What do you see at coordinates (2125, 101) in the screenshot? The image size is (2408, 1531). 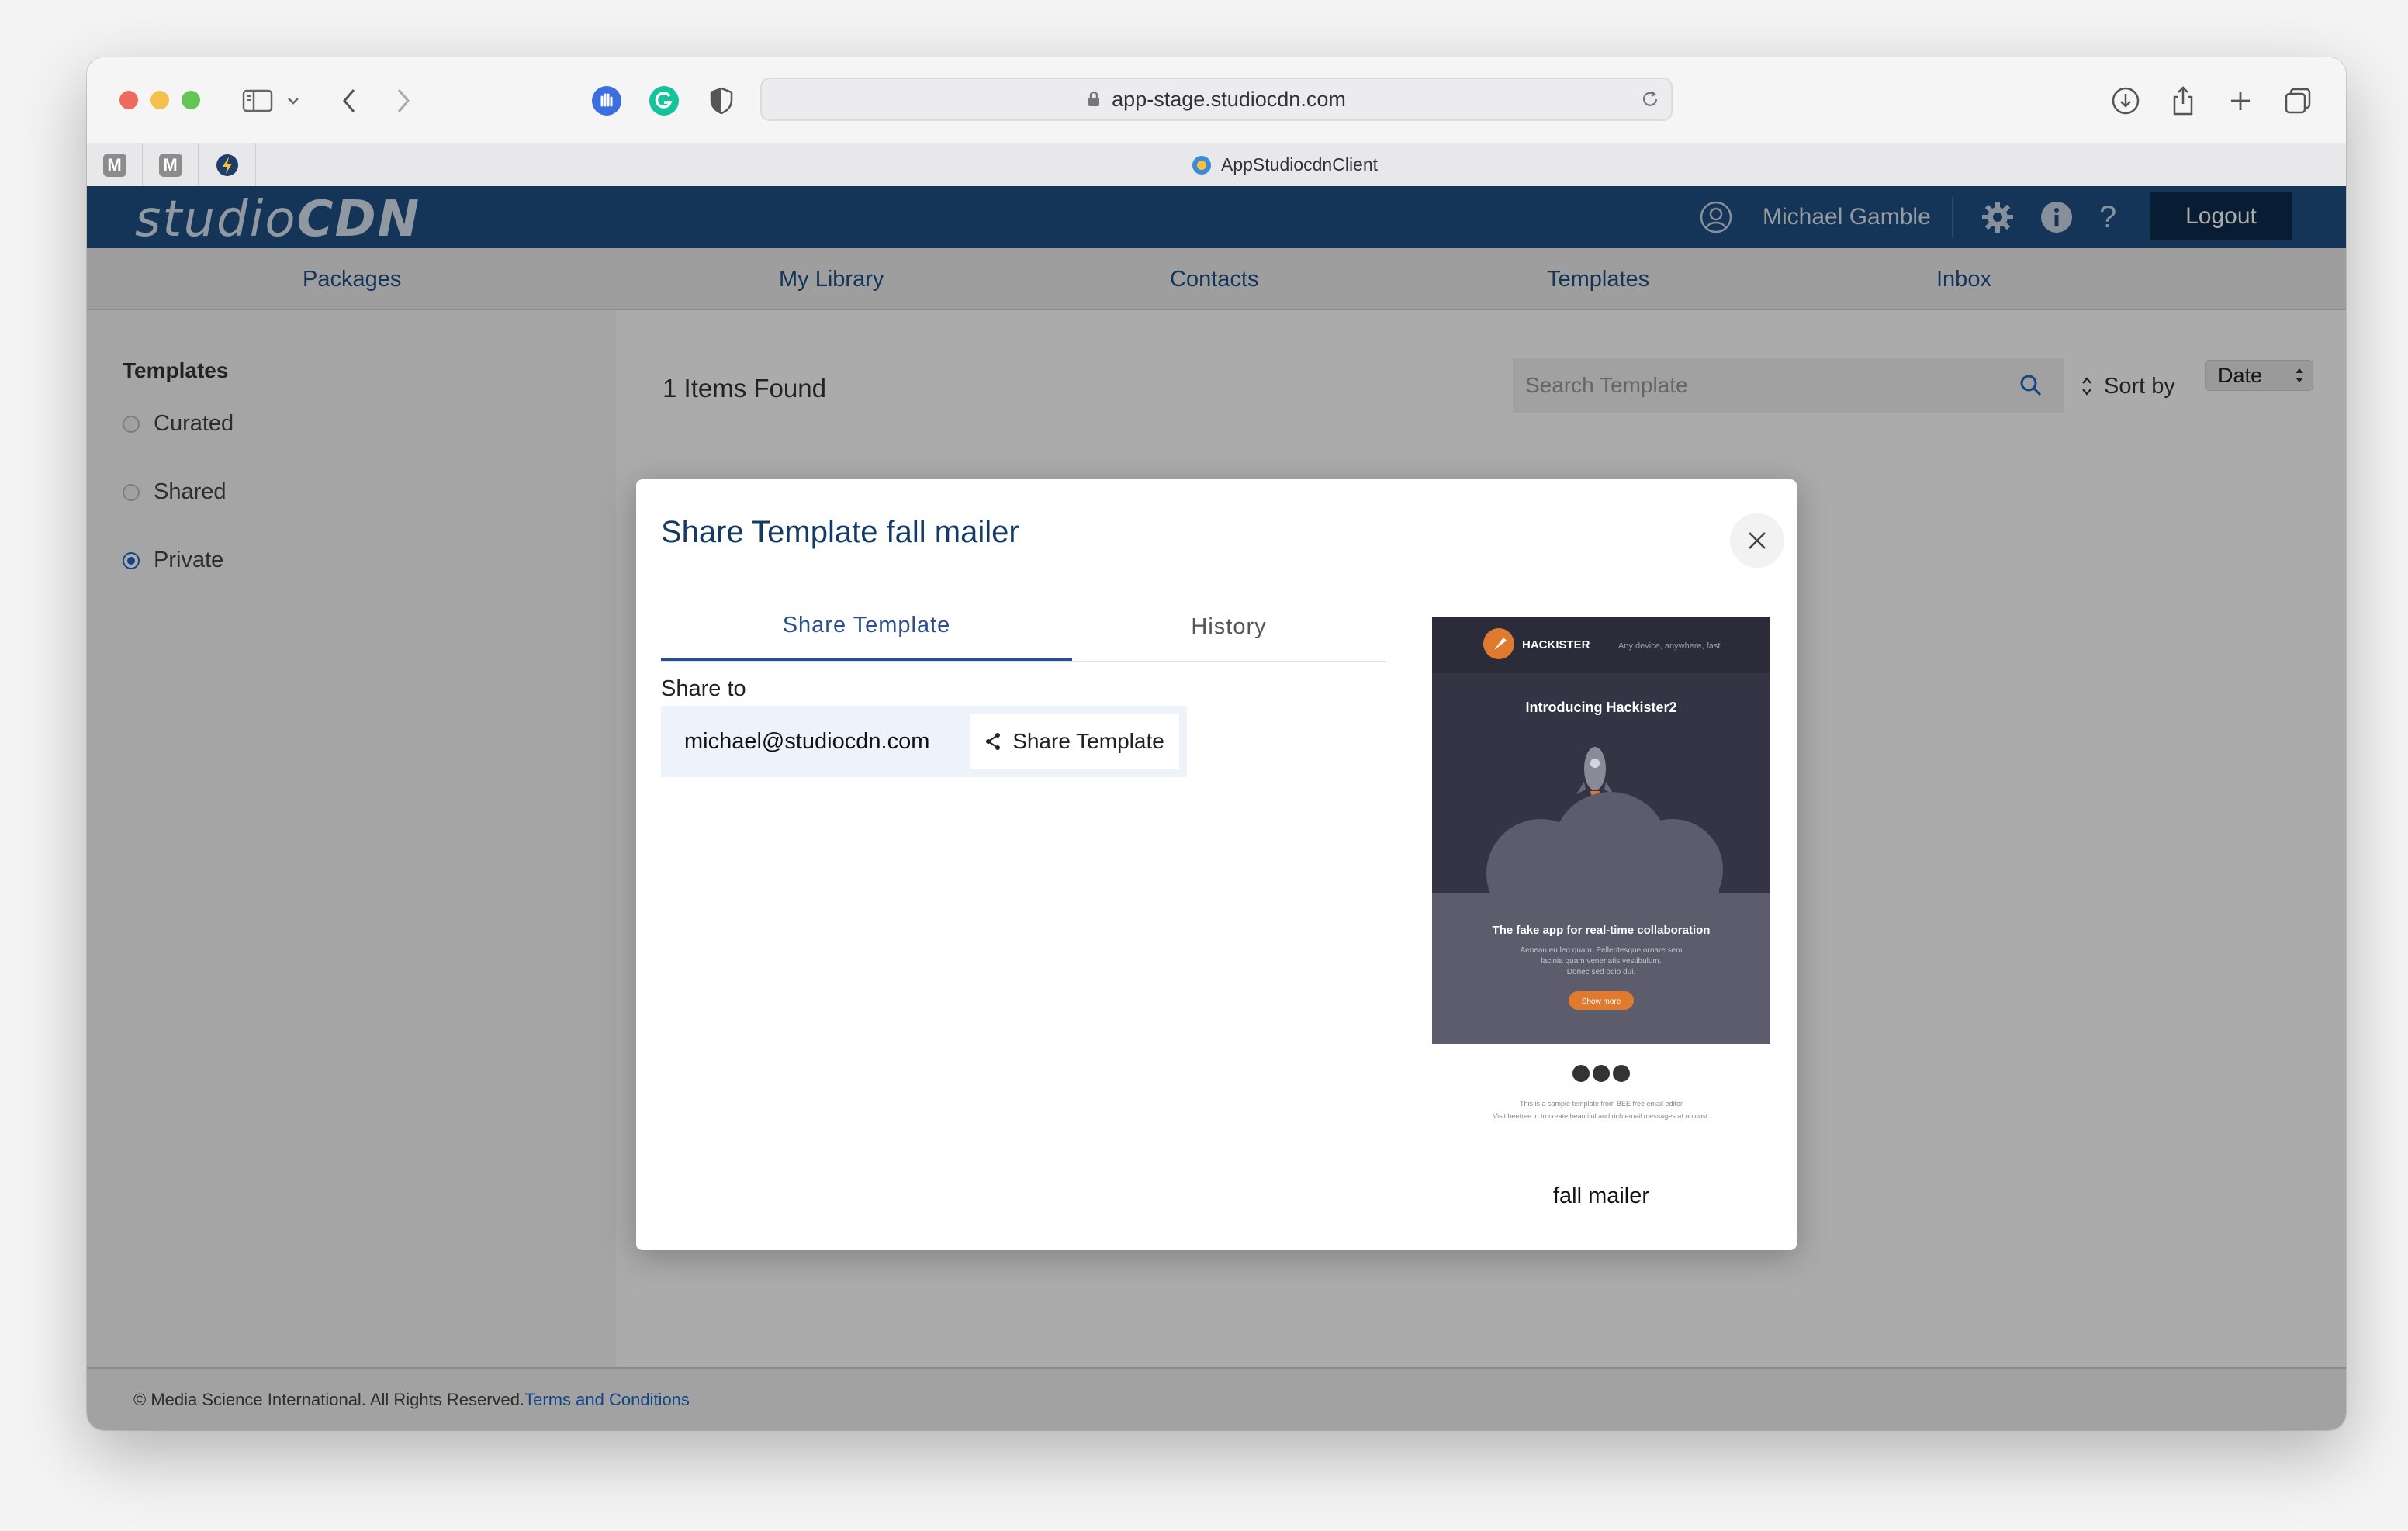 I see `download-icon` at bounding box center [2125, 101].